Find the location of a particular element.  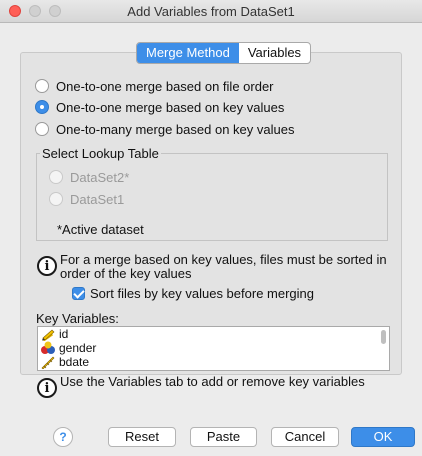

list-item: bdate is located at coordinates (213, 362).